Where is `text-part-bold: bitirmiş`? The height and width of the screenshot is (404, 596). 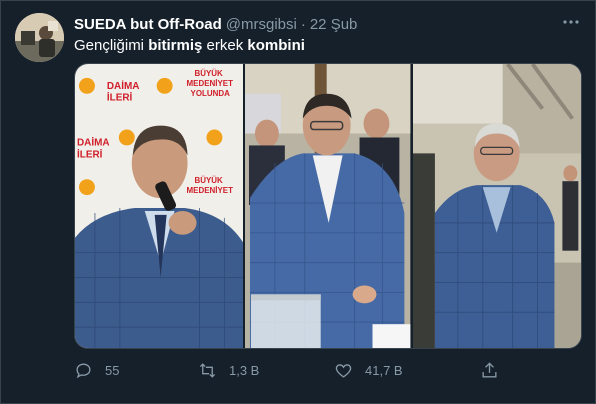 text-part-bold: bitirmiş is located at coordinates (175, 45).